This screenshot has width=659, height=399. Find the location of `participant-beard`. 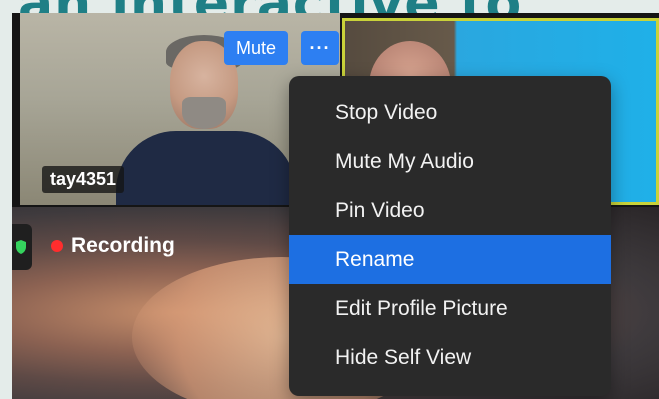

participant-beard is located at coordinates (204, 113).